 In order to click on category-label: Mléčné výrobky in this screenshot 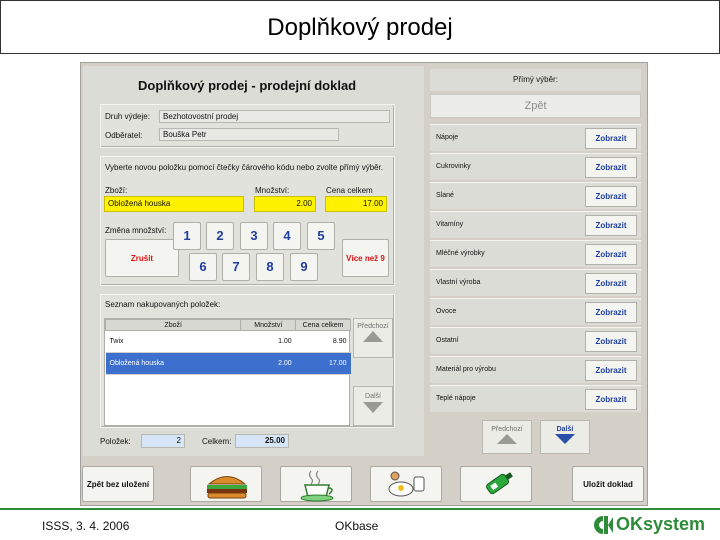, I will do `click(460, 253)`.